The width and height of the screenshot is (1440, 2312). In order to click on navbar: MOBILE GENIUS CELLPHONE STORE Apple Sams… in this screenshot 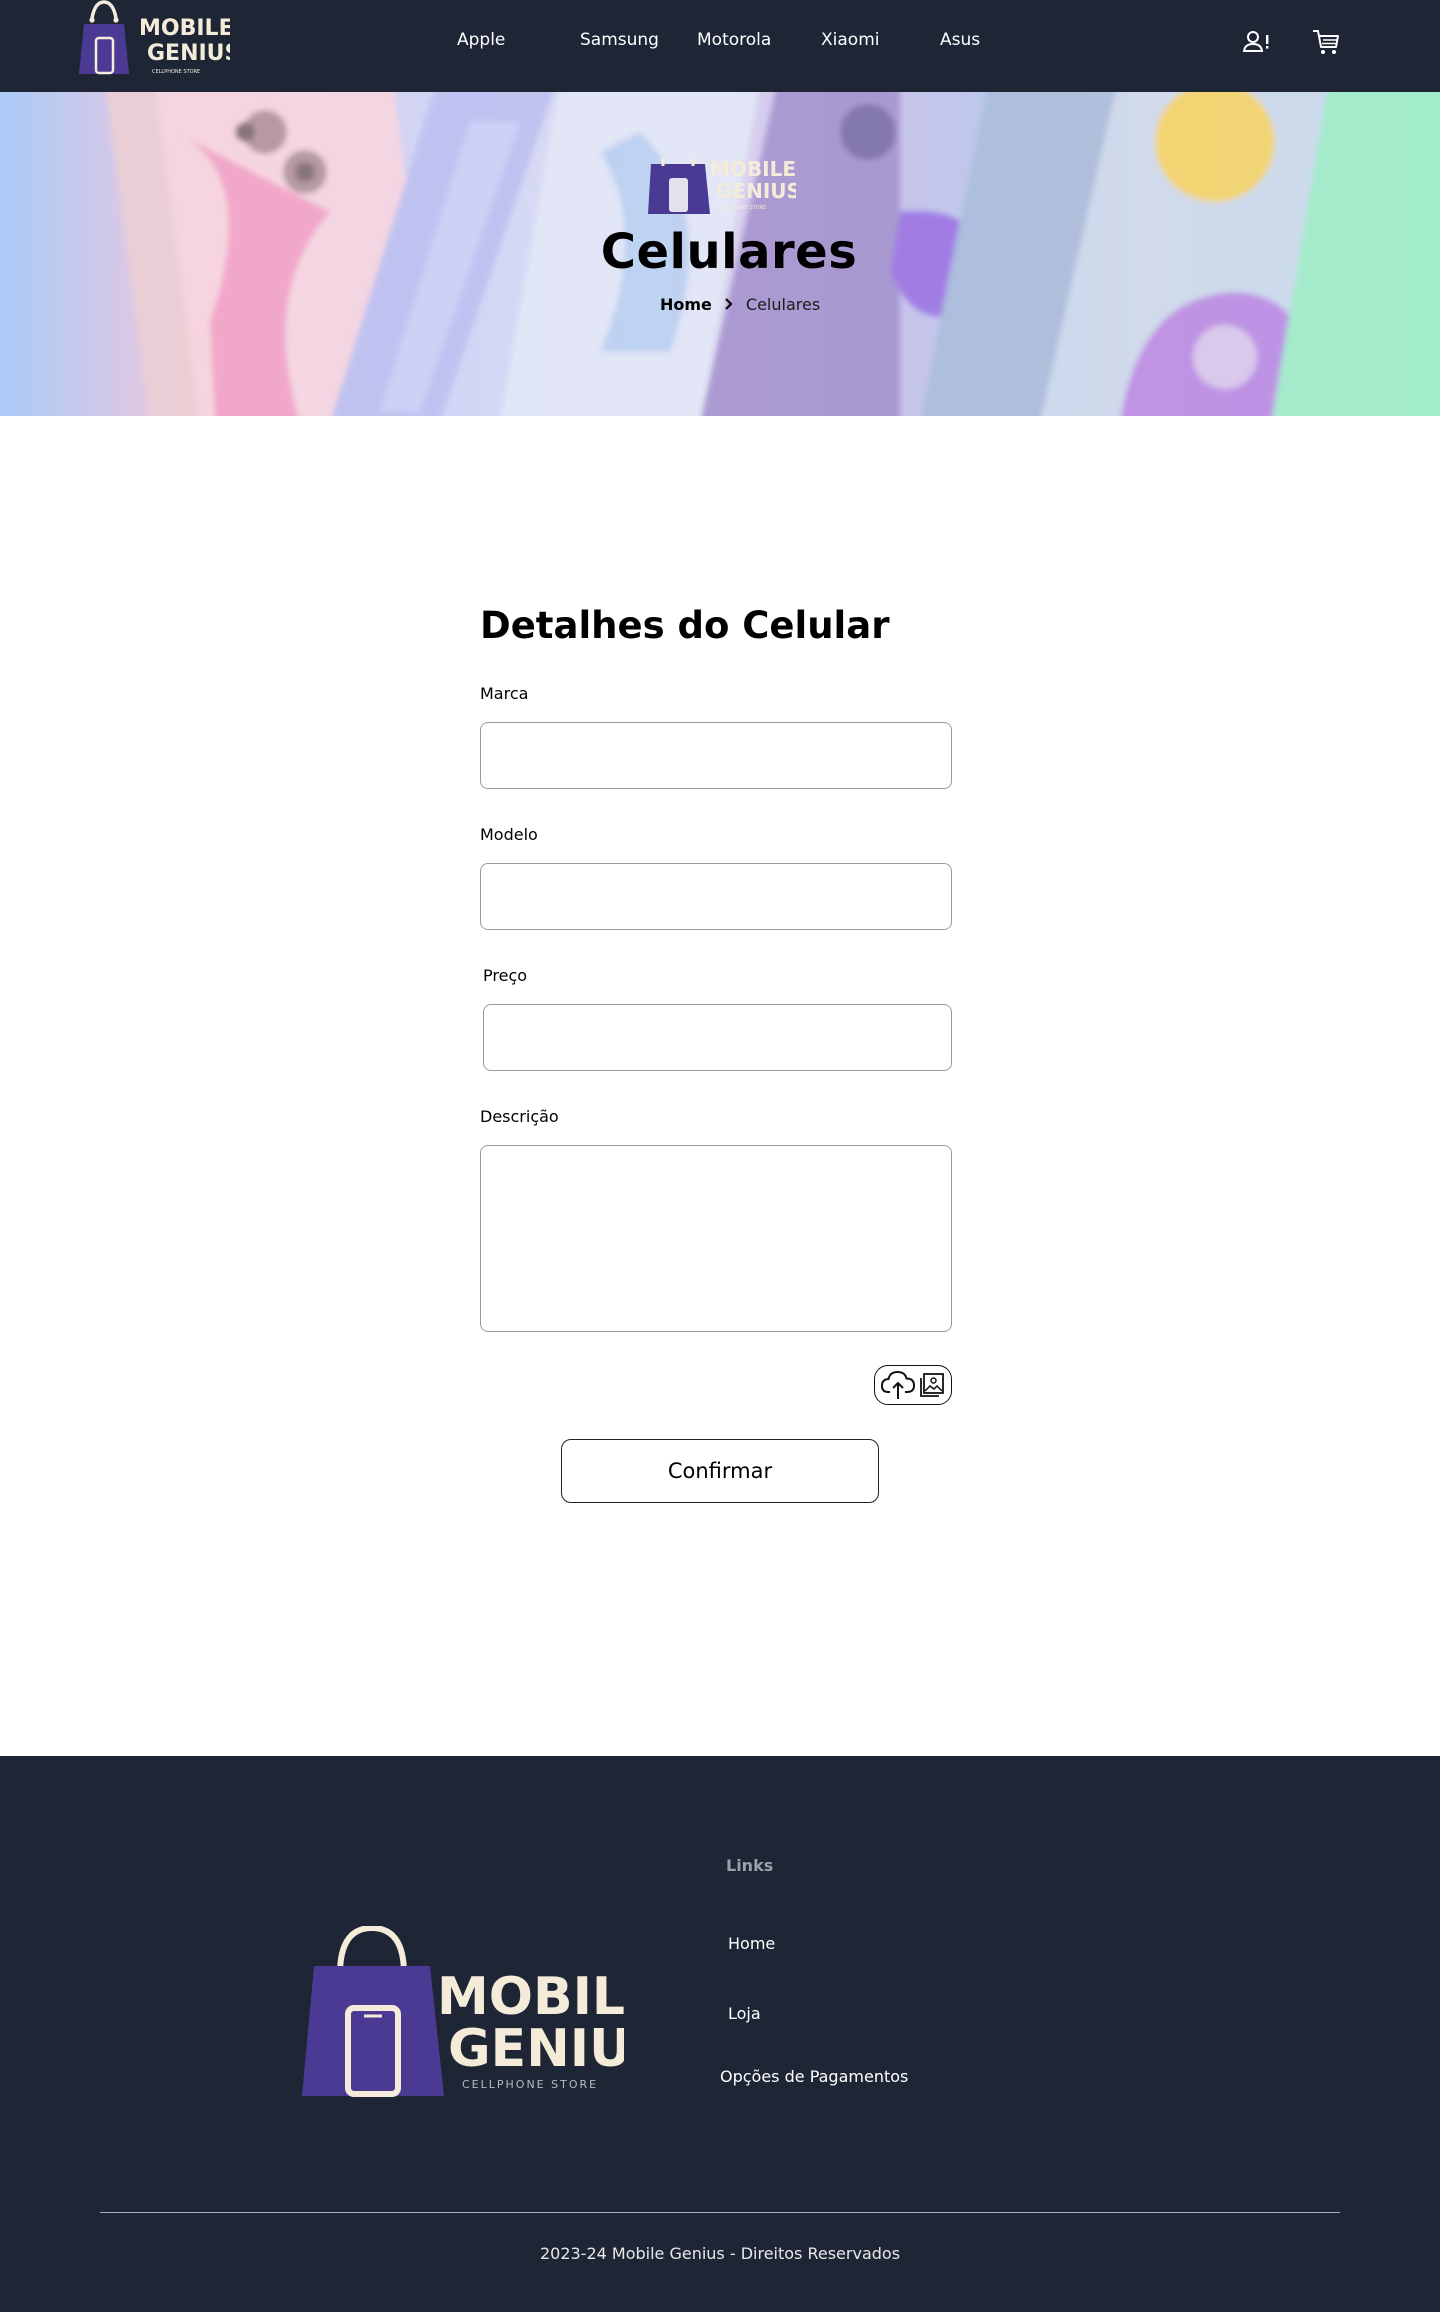, I will do `click(720, 46)`.